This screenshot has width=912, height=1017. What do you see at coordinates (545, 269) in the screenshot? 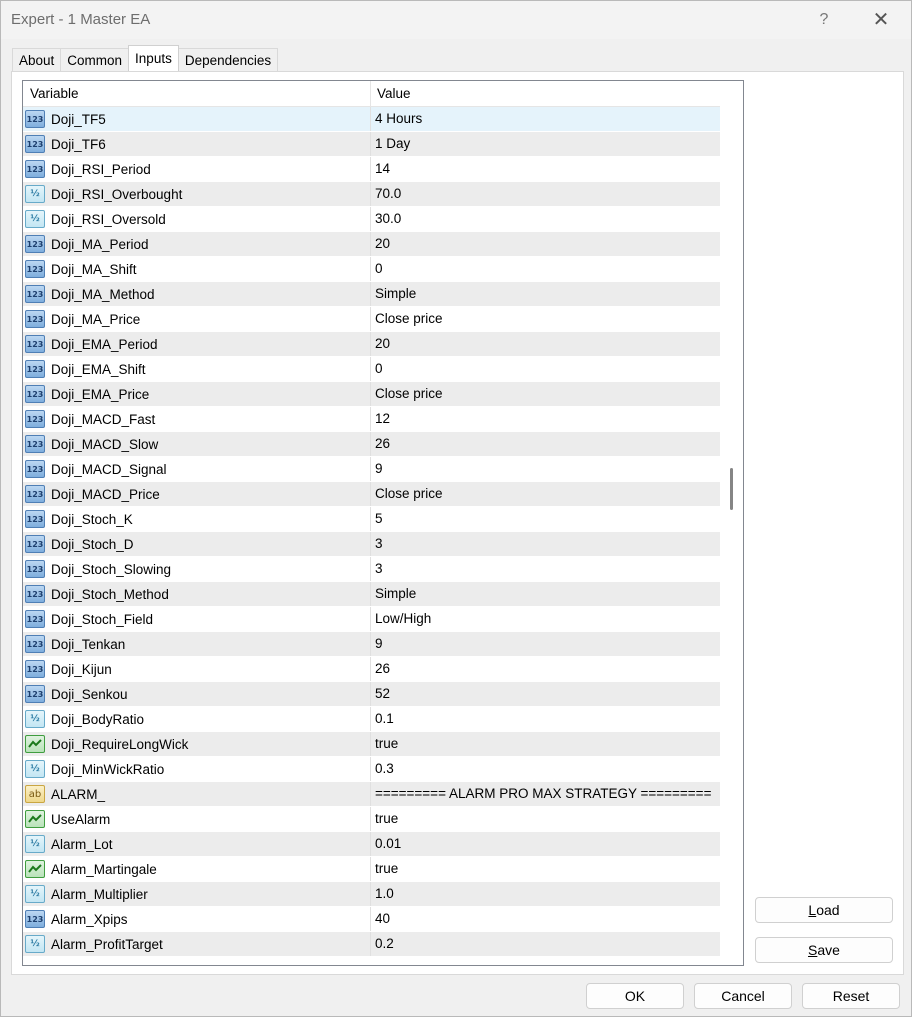
I see `value-cell: 0` at bounding box center [545, 269].